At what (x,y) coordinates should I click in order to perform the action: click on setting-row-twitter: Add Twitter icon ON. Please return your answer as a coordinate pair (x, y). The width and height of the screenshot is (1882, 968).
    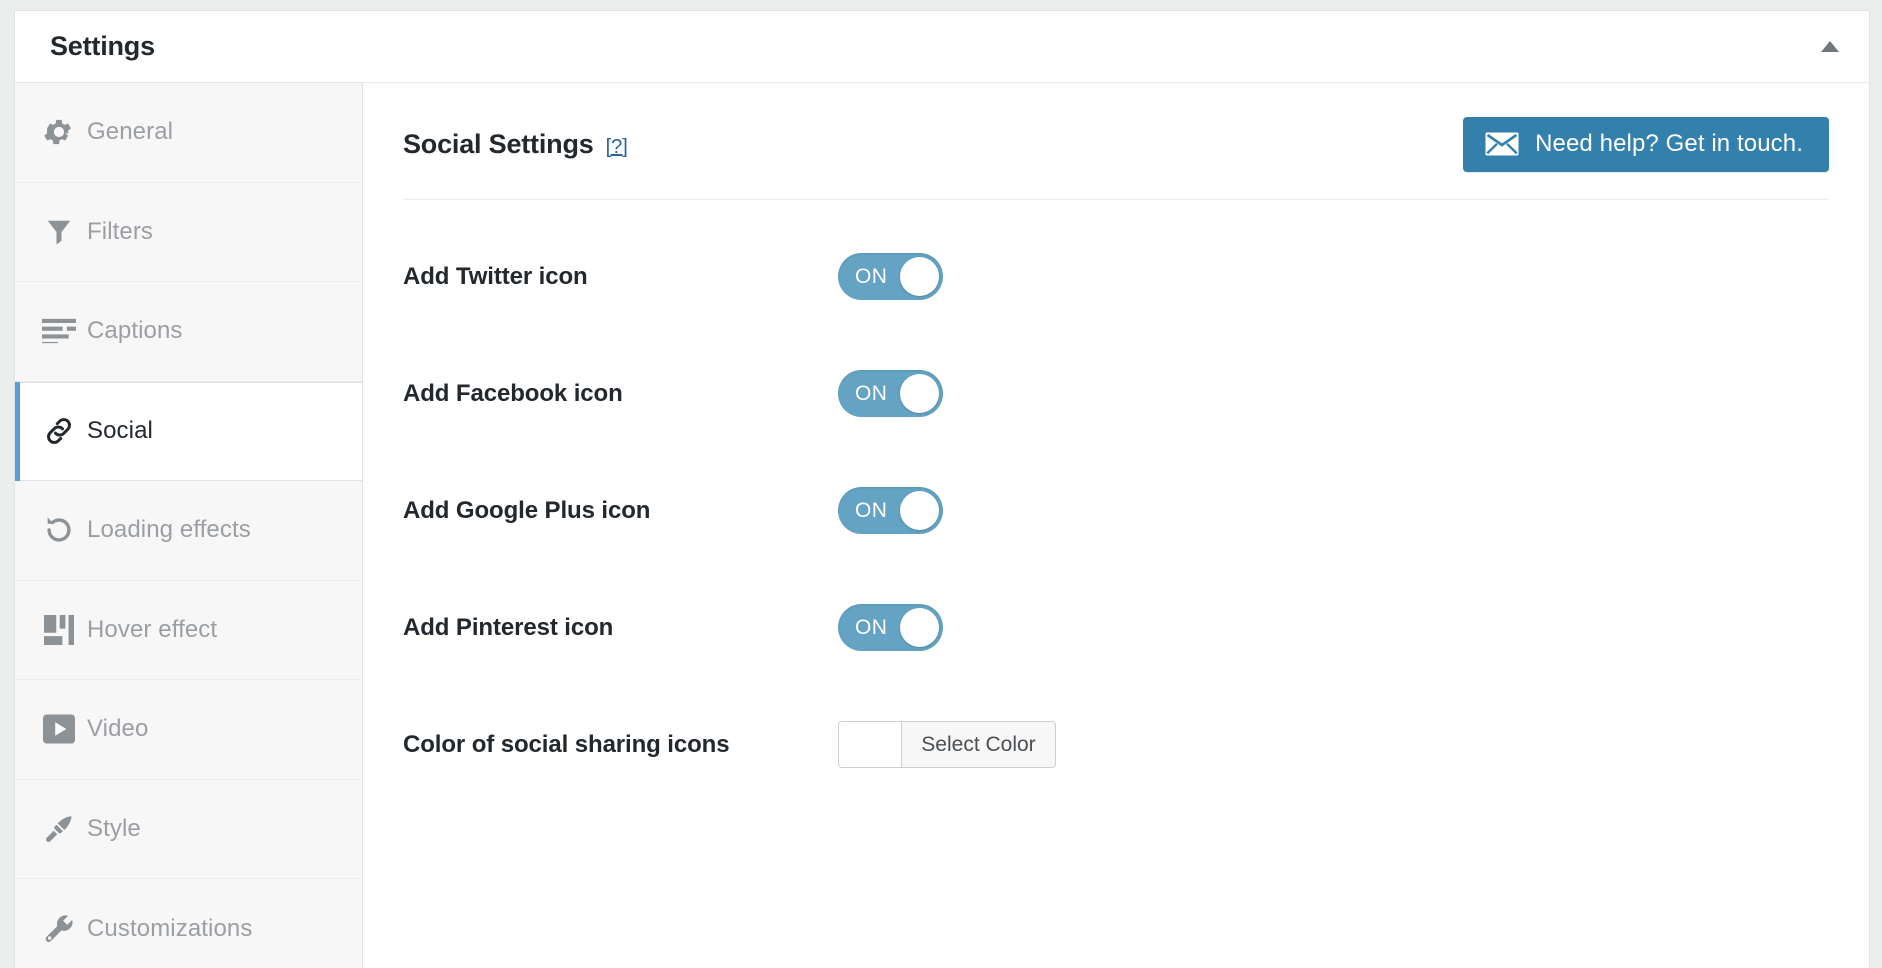
    Looking at the image, I should click on (1116, 276).